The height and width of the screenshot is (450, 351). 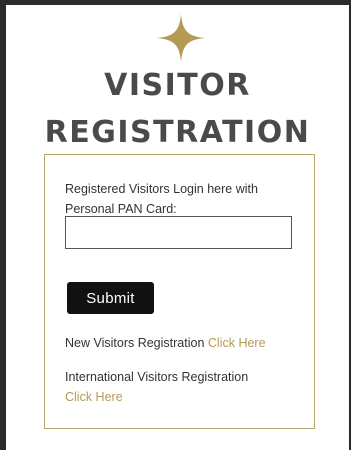 I want to click on new-visitors-label: New Visitors Registration, so click(x=135, y=343).